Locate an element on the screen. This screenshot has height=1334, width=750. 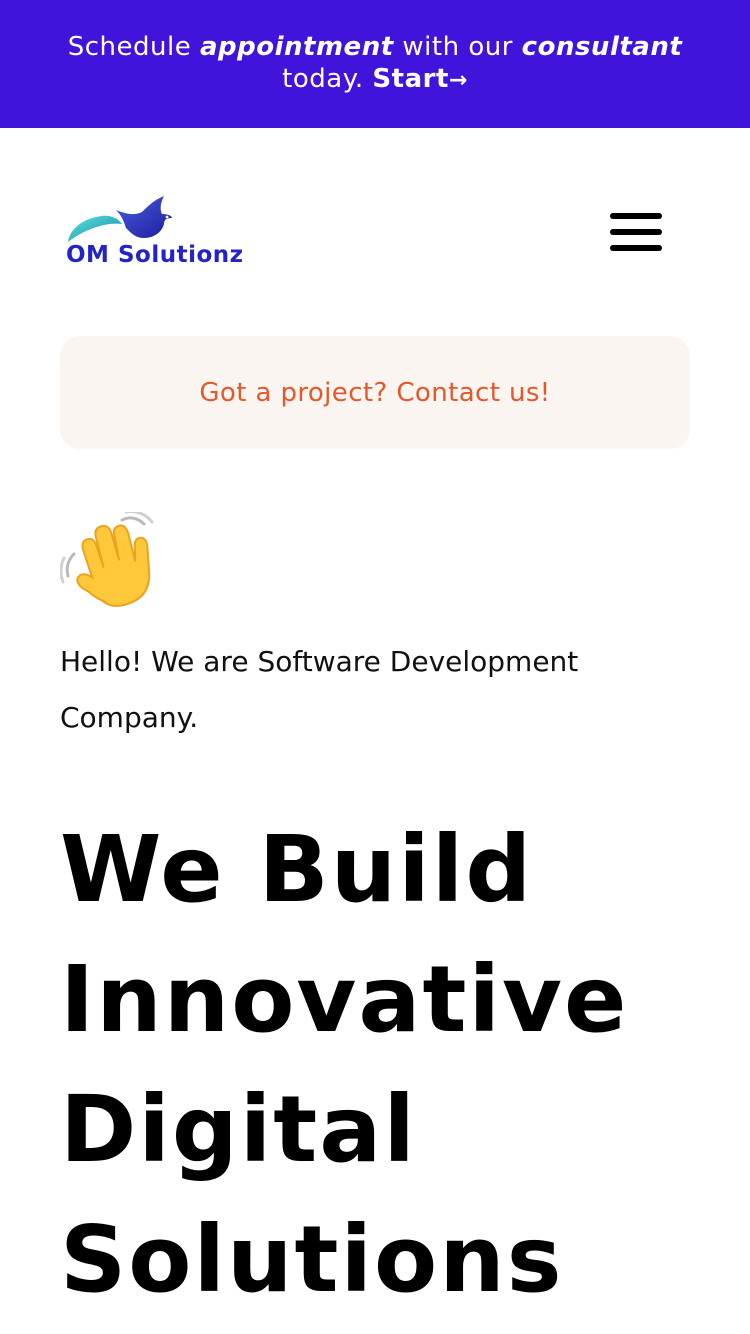
arrow-right-icon: → is located at coordinates (458, 80).